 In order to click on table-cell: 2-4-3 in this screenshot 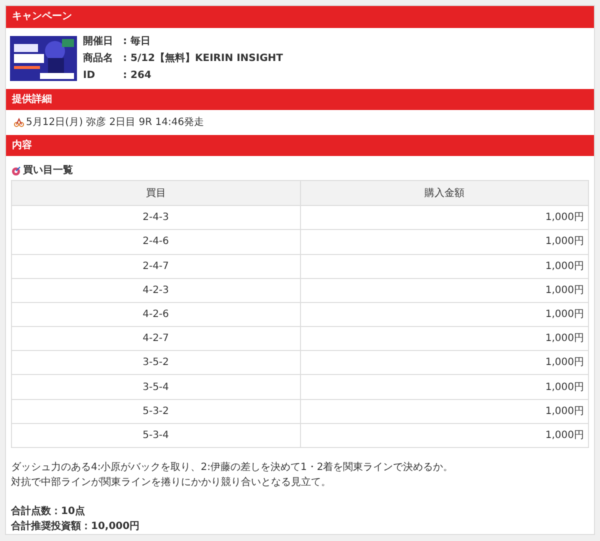, I will do `click(156, 218)`.